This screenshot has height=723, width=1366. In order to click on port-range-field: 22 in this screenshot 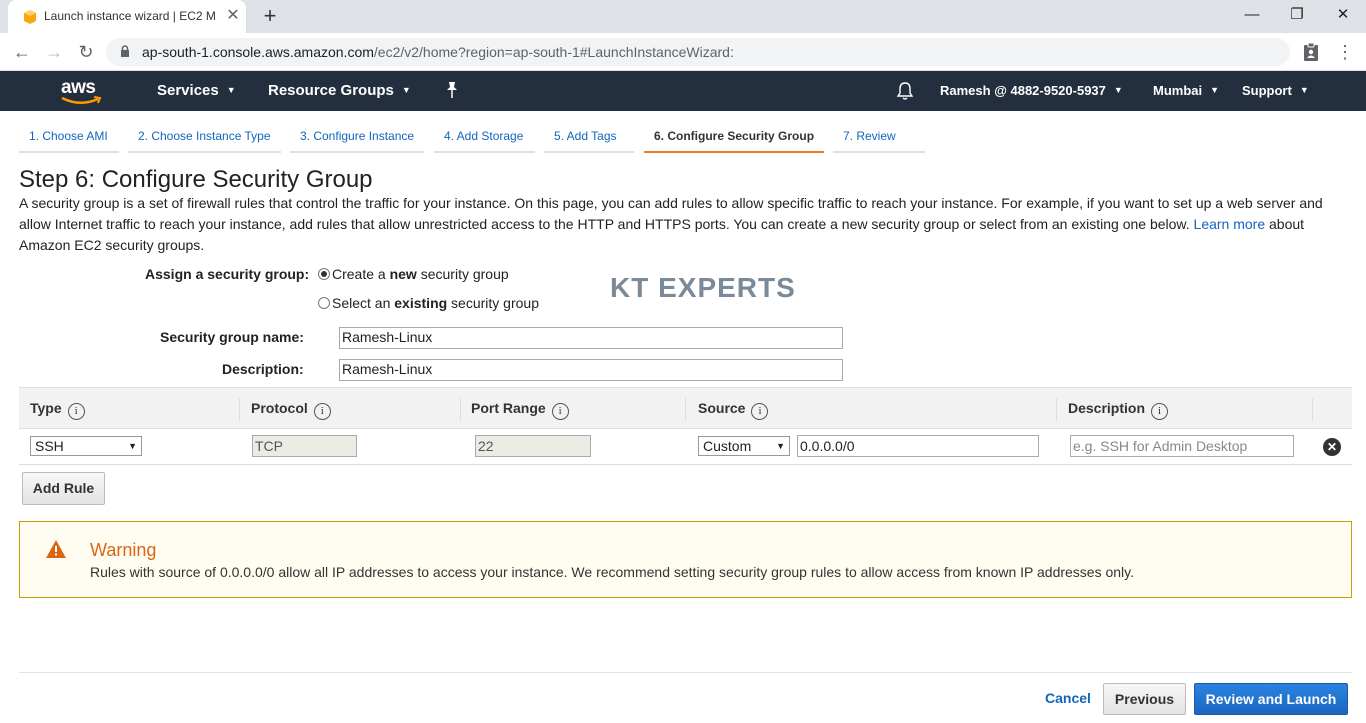, I will do `click(533, 446)`.